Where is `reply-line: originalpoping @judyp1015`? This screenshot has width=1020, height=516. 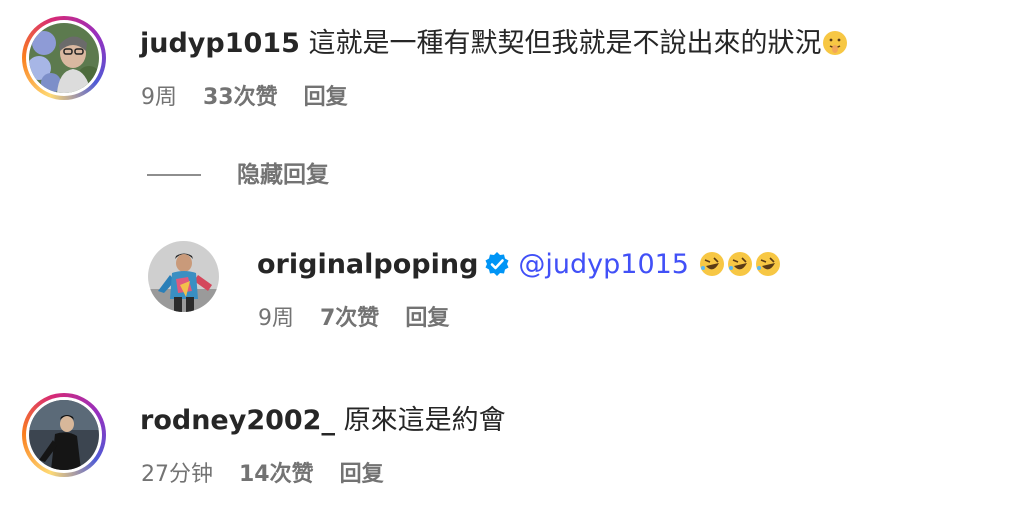
reply-line: originalpoping @judyp1015 is located at coordinates (519, 265).